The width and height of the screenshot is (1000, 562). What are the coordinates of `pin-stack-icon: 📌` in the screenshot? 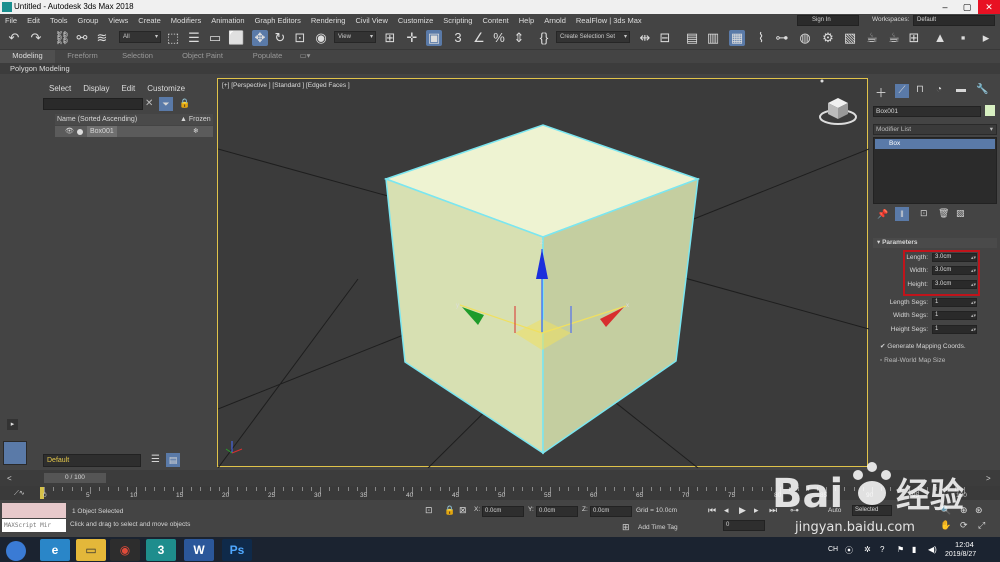 It's located at (882, 214).